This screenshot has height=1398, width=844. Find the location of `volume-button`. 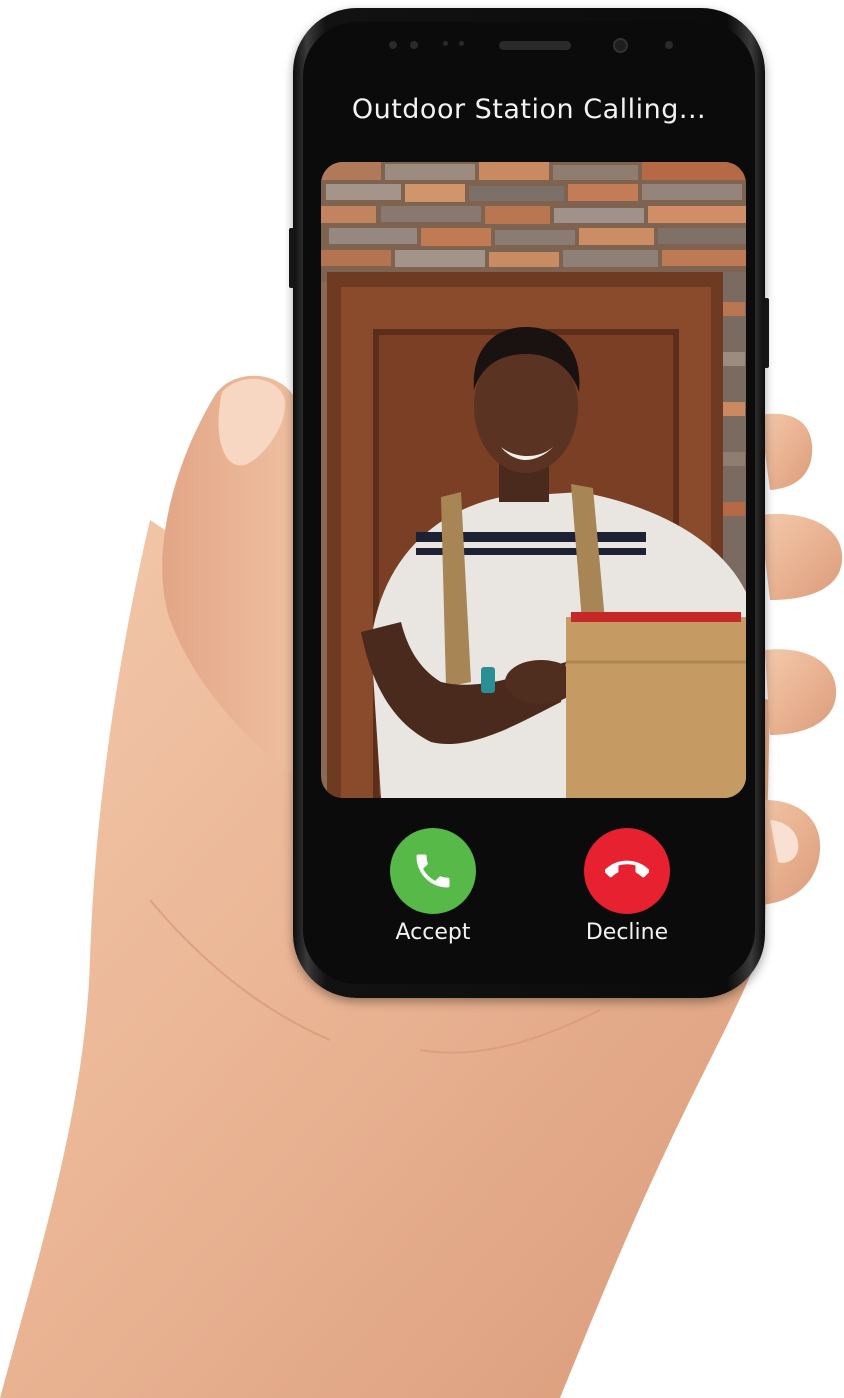

volume-button is located at coordinates (291, 258).